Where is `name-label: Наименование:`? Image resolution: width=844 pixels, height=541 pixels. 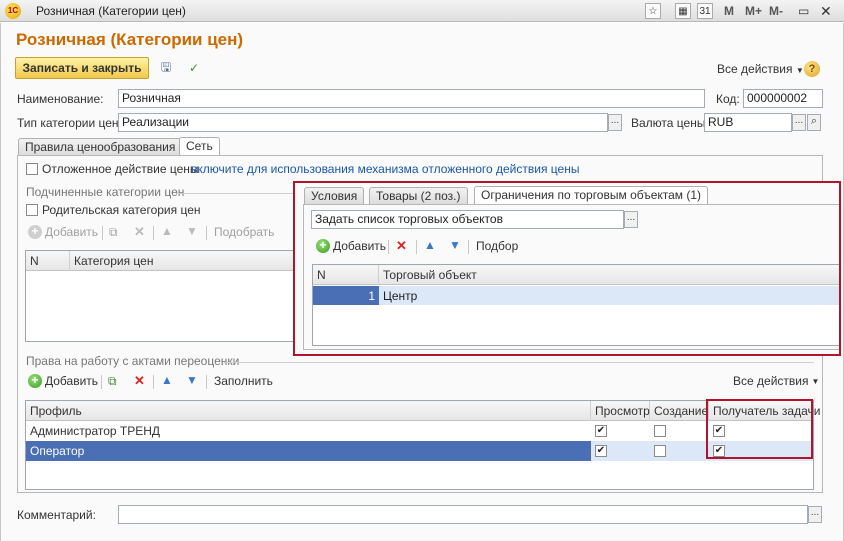 name-label: Наименование: is located at coordinates (60, 99).